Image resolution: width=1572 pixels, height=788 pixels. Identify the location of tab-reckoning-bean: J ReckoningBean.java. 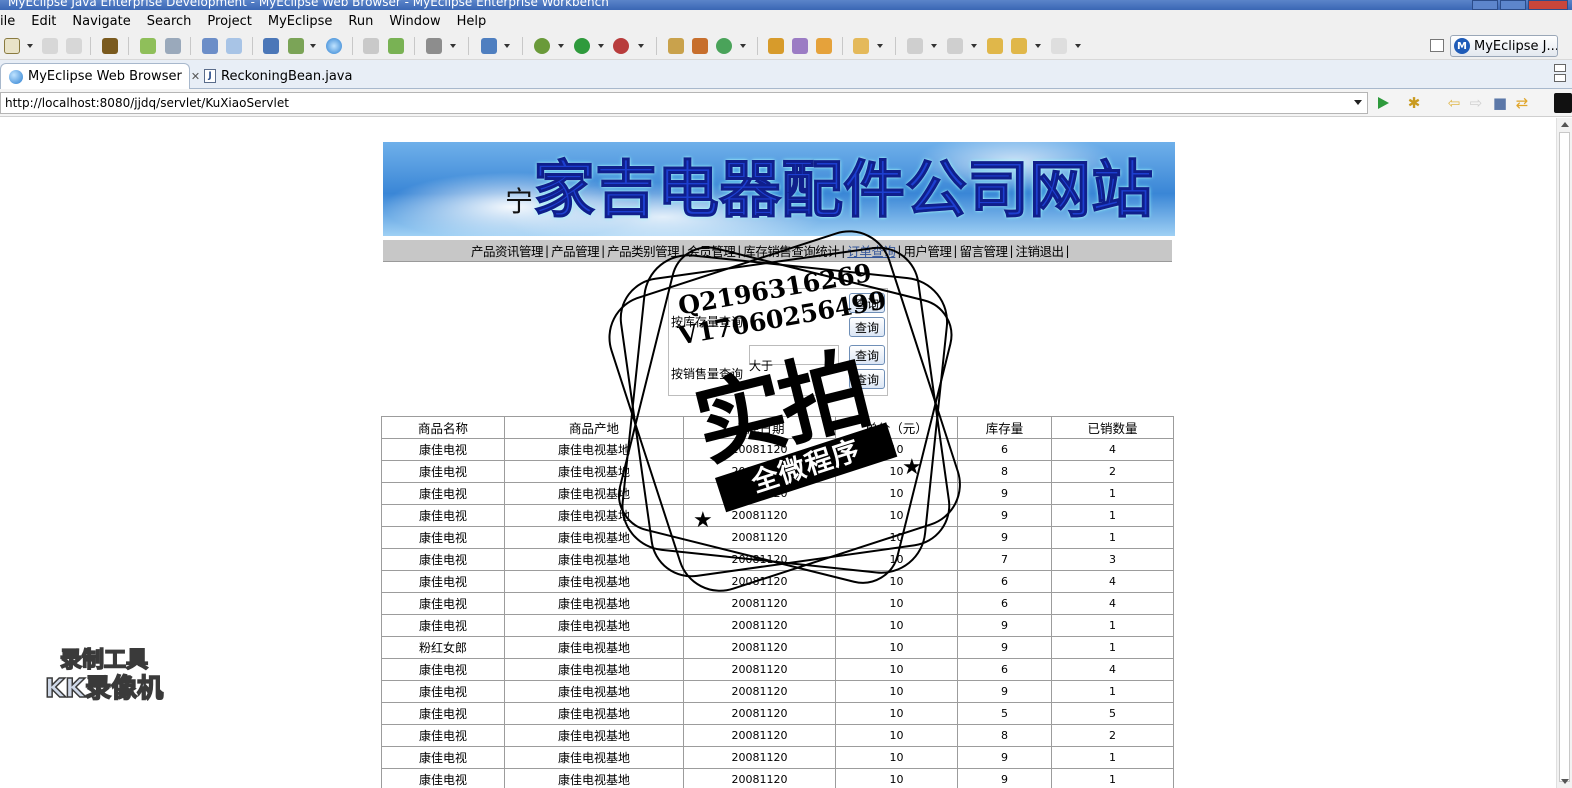
(279, 76).